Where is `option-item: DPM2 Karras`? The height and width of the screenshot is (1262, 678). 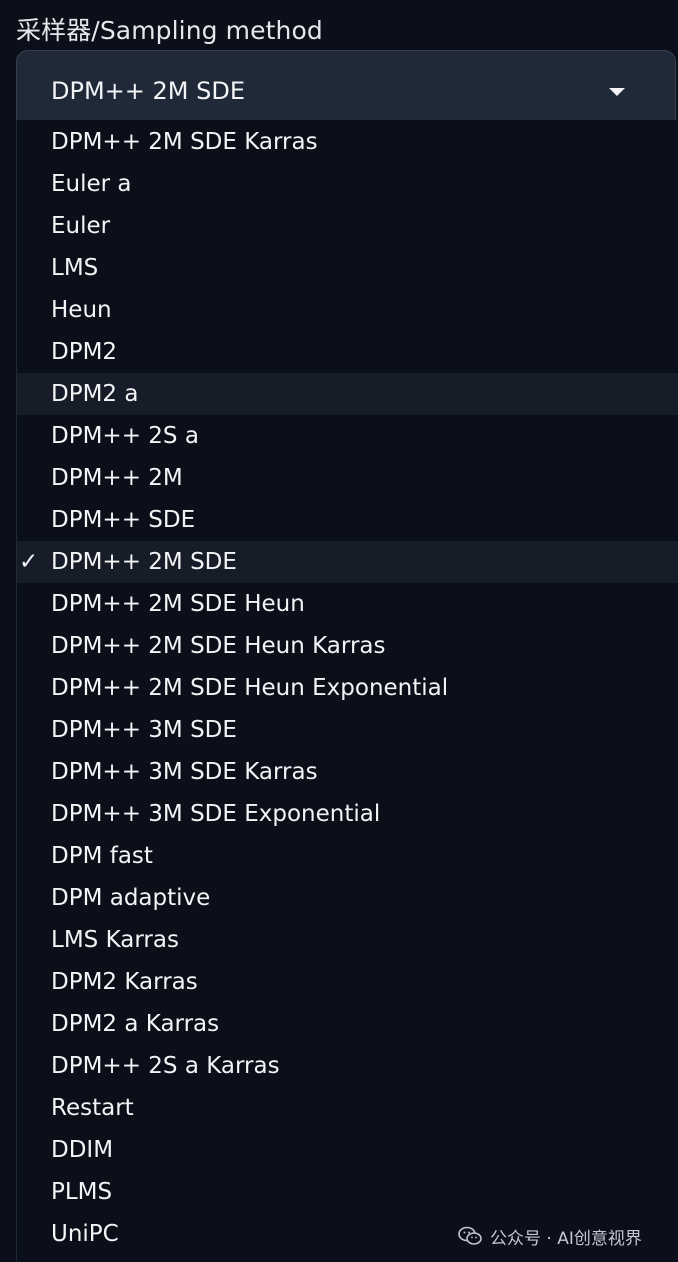 option-item: DPM2 Karras is located at coordinates (347, 982).